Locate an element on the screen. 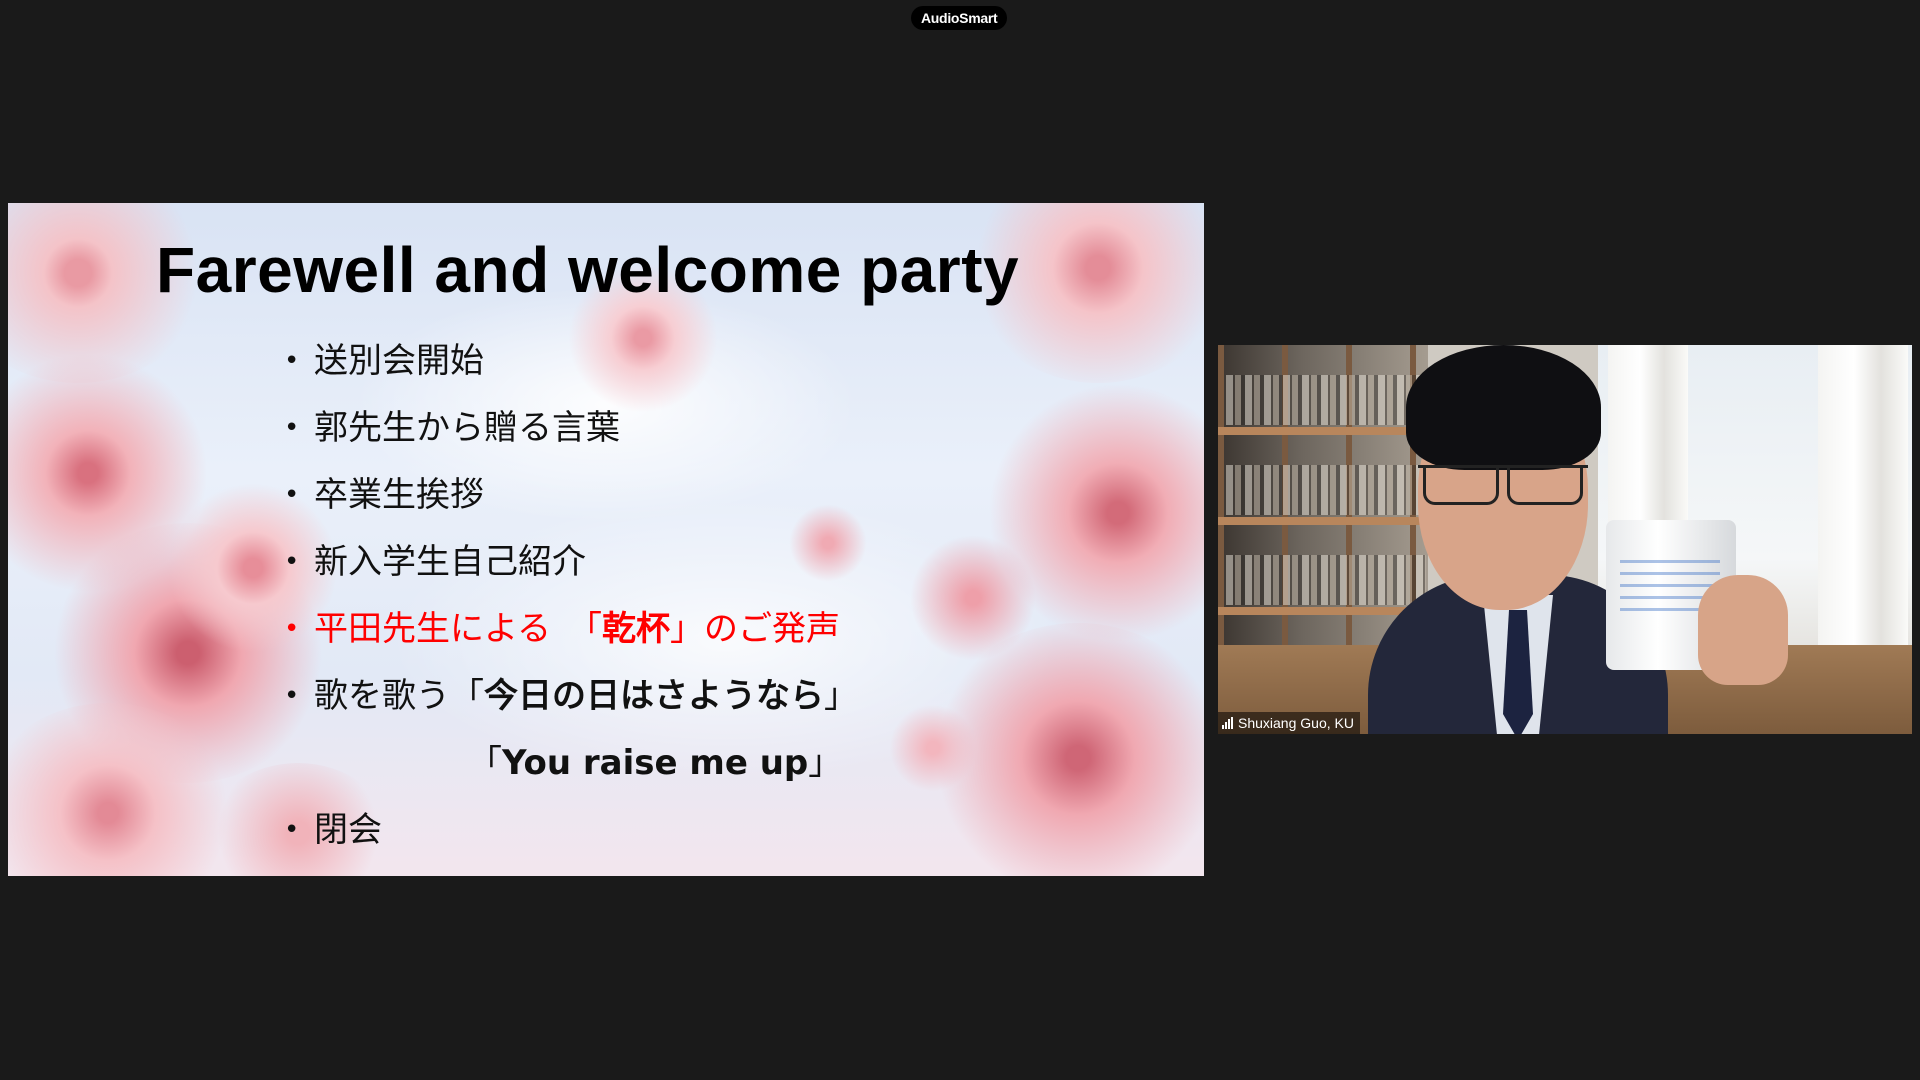 This screenshot has height=1080, width=1920. agenda-item-text: 「 is located at coordinates (485, 763).